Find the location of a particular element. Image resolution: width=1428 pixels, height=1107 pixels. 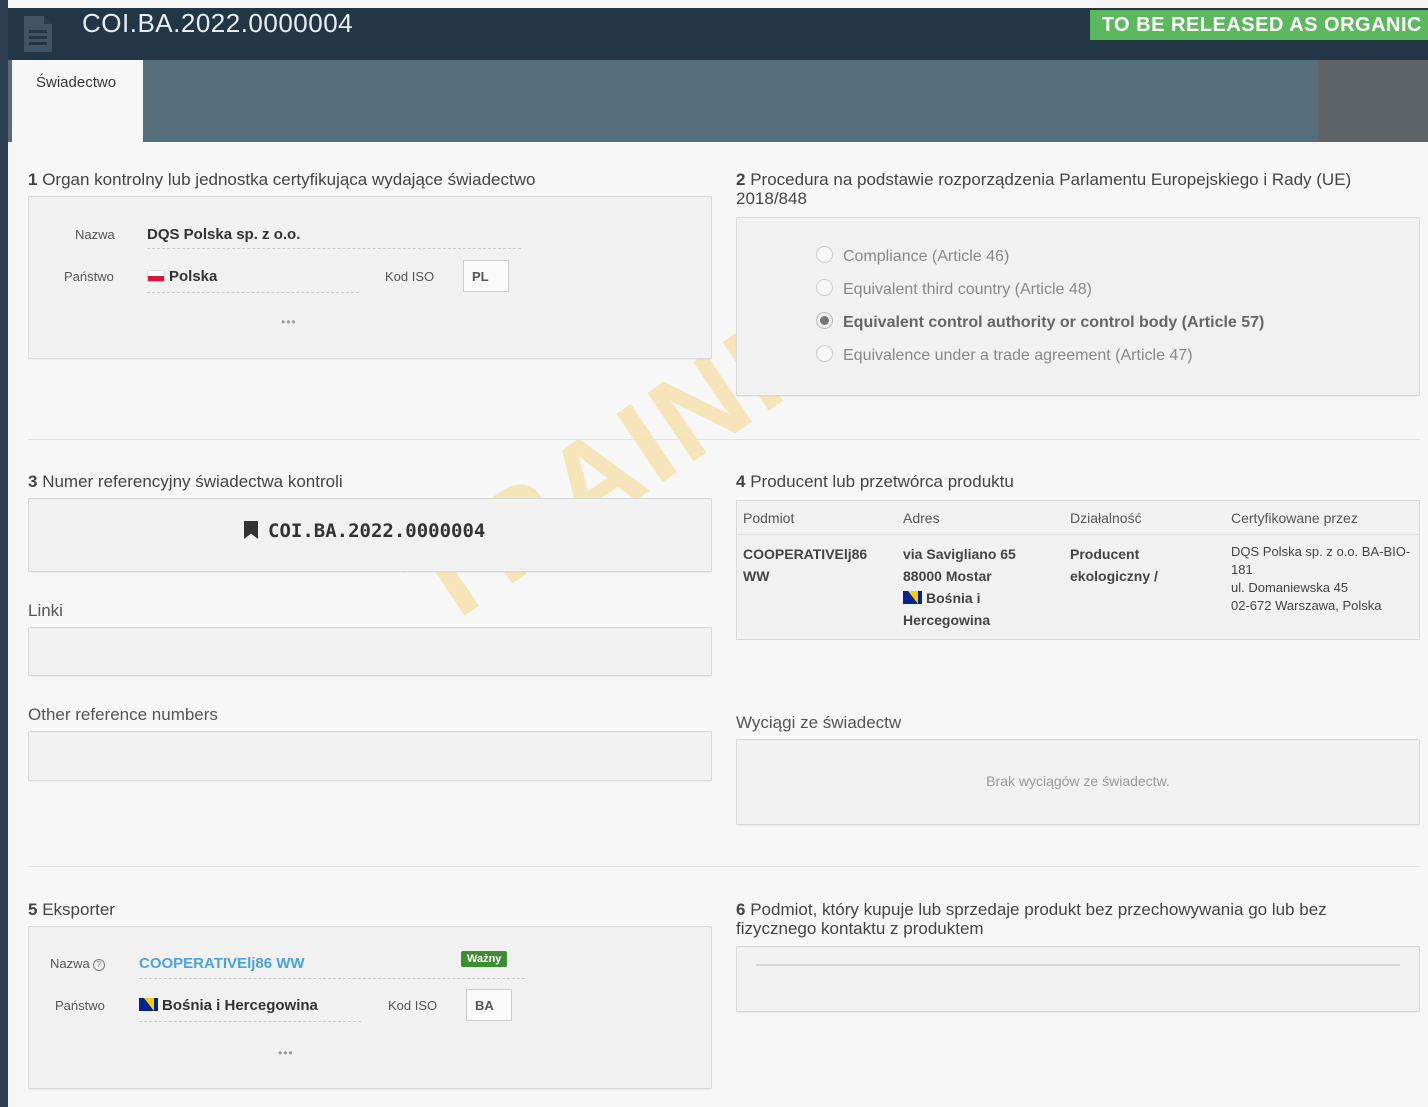

status-badge: TO BE RELEASED AS ORGANIC is located at coordinates (1258, 25).